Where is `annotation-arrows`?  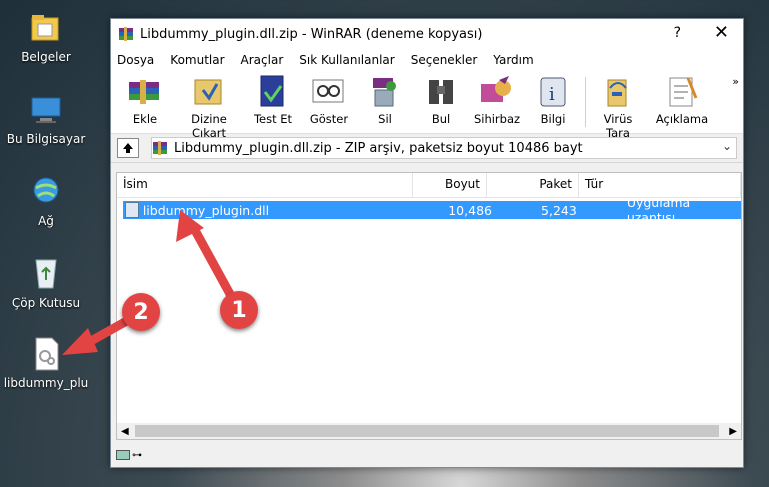 annotation-arrows is located at coordinates (151, 282).